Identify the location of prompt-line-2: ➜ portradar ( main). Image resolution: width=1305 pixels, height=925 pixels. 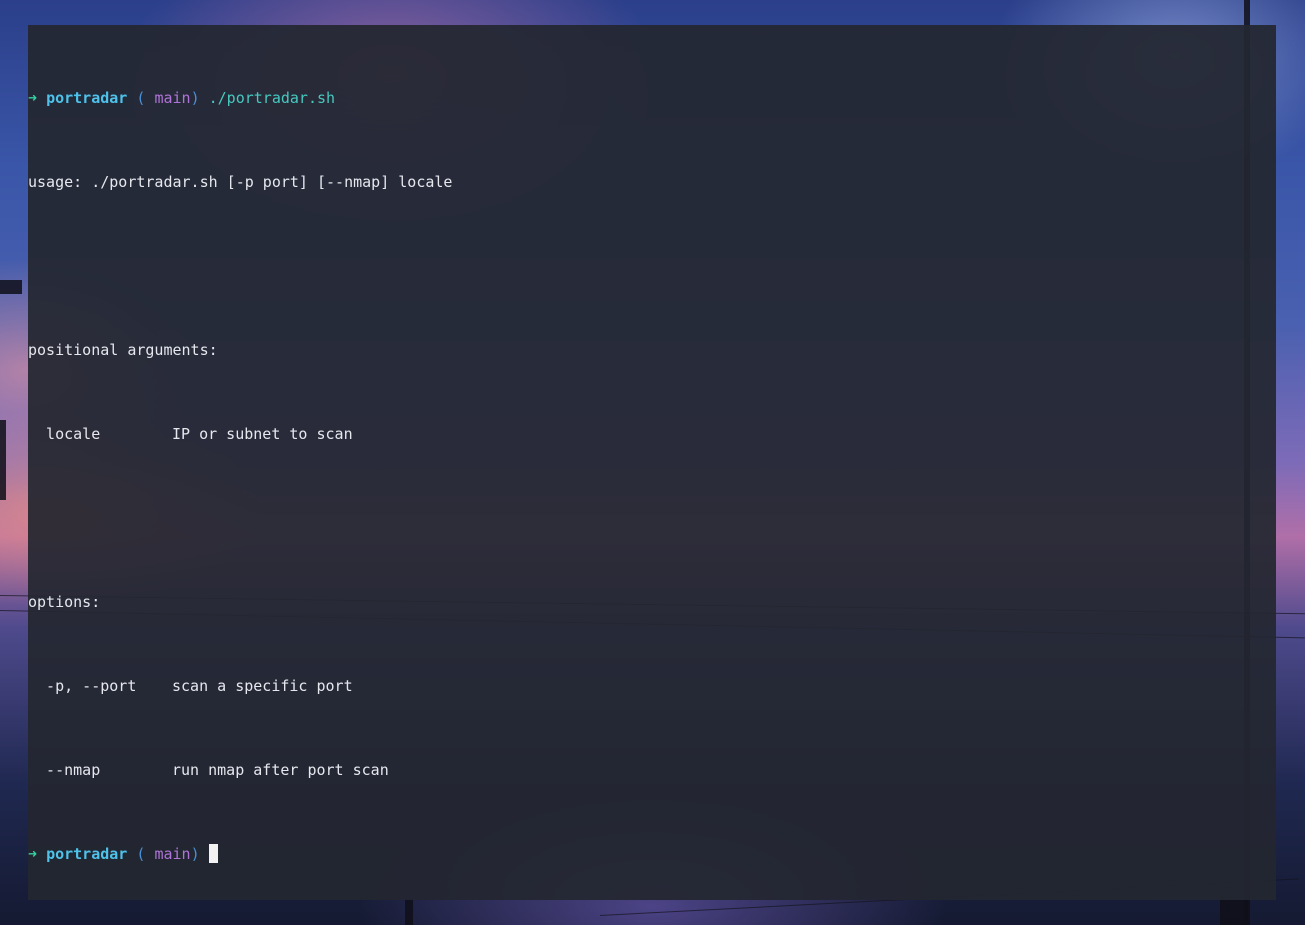
(652, 854).